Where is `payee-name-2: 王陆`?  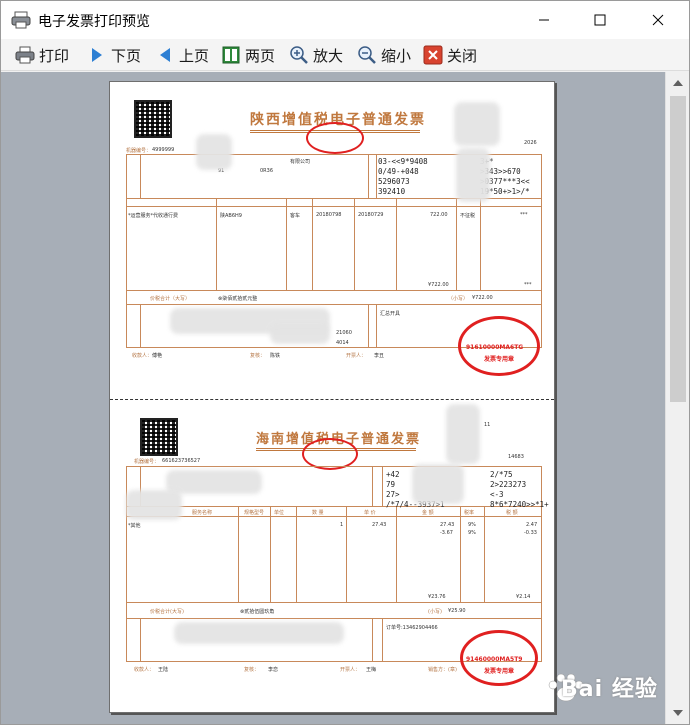 payee-name-2: 王陆 is located at coordinates (163, 670).